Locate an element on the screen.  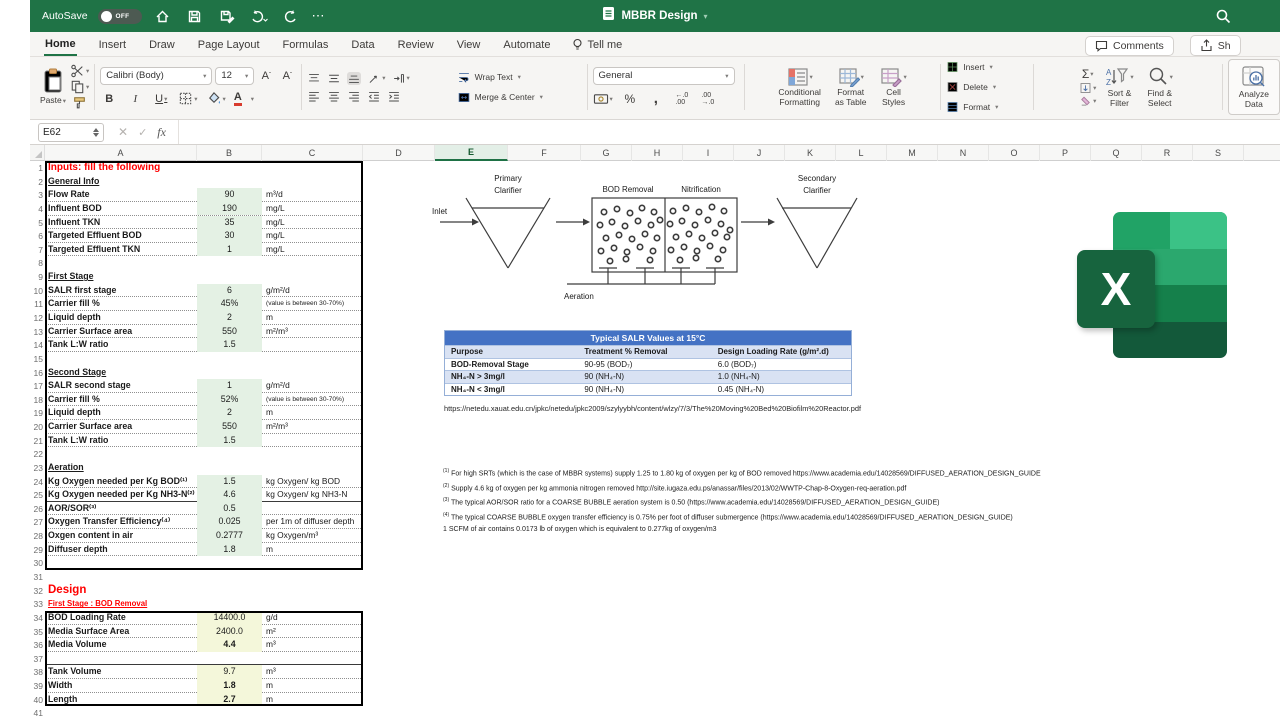
cell-B17: 1 is located at coordinates (229, 386).